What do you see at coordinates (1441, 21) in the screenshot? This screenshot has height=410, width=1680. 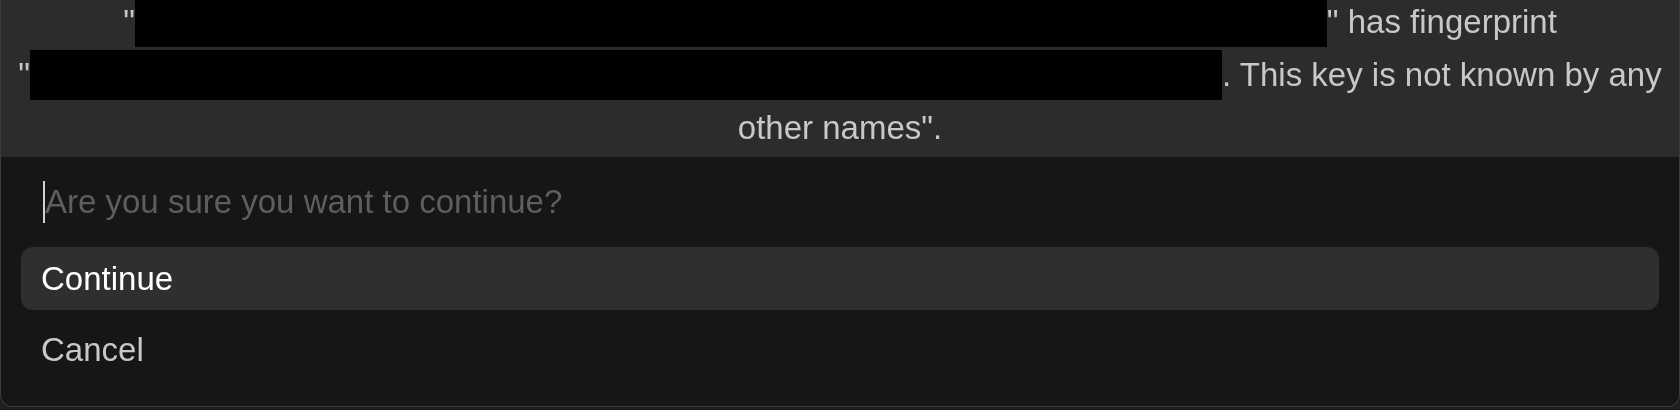 I see `message-text: " has fingerprint` at bounding box center [1441, 21].